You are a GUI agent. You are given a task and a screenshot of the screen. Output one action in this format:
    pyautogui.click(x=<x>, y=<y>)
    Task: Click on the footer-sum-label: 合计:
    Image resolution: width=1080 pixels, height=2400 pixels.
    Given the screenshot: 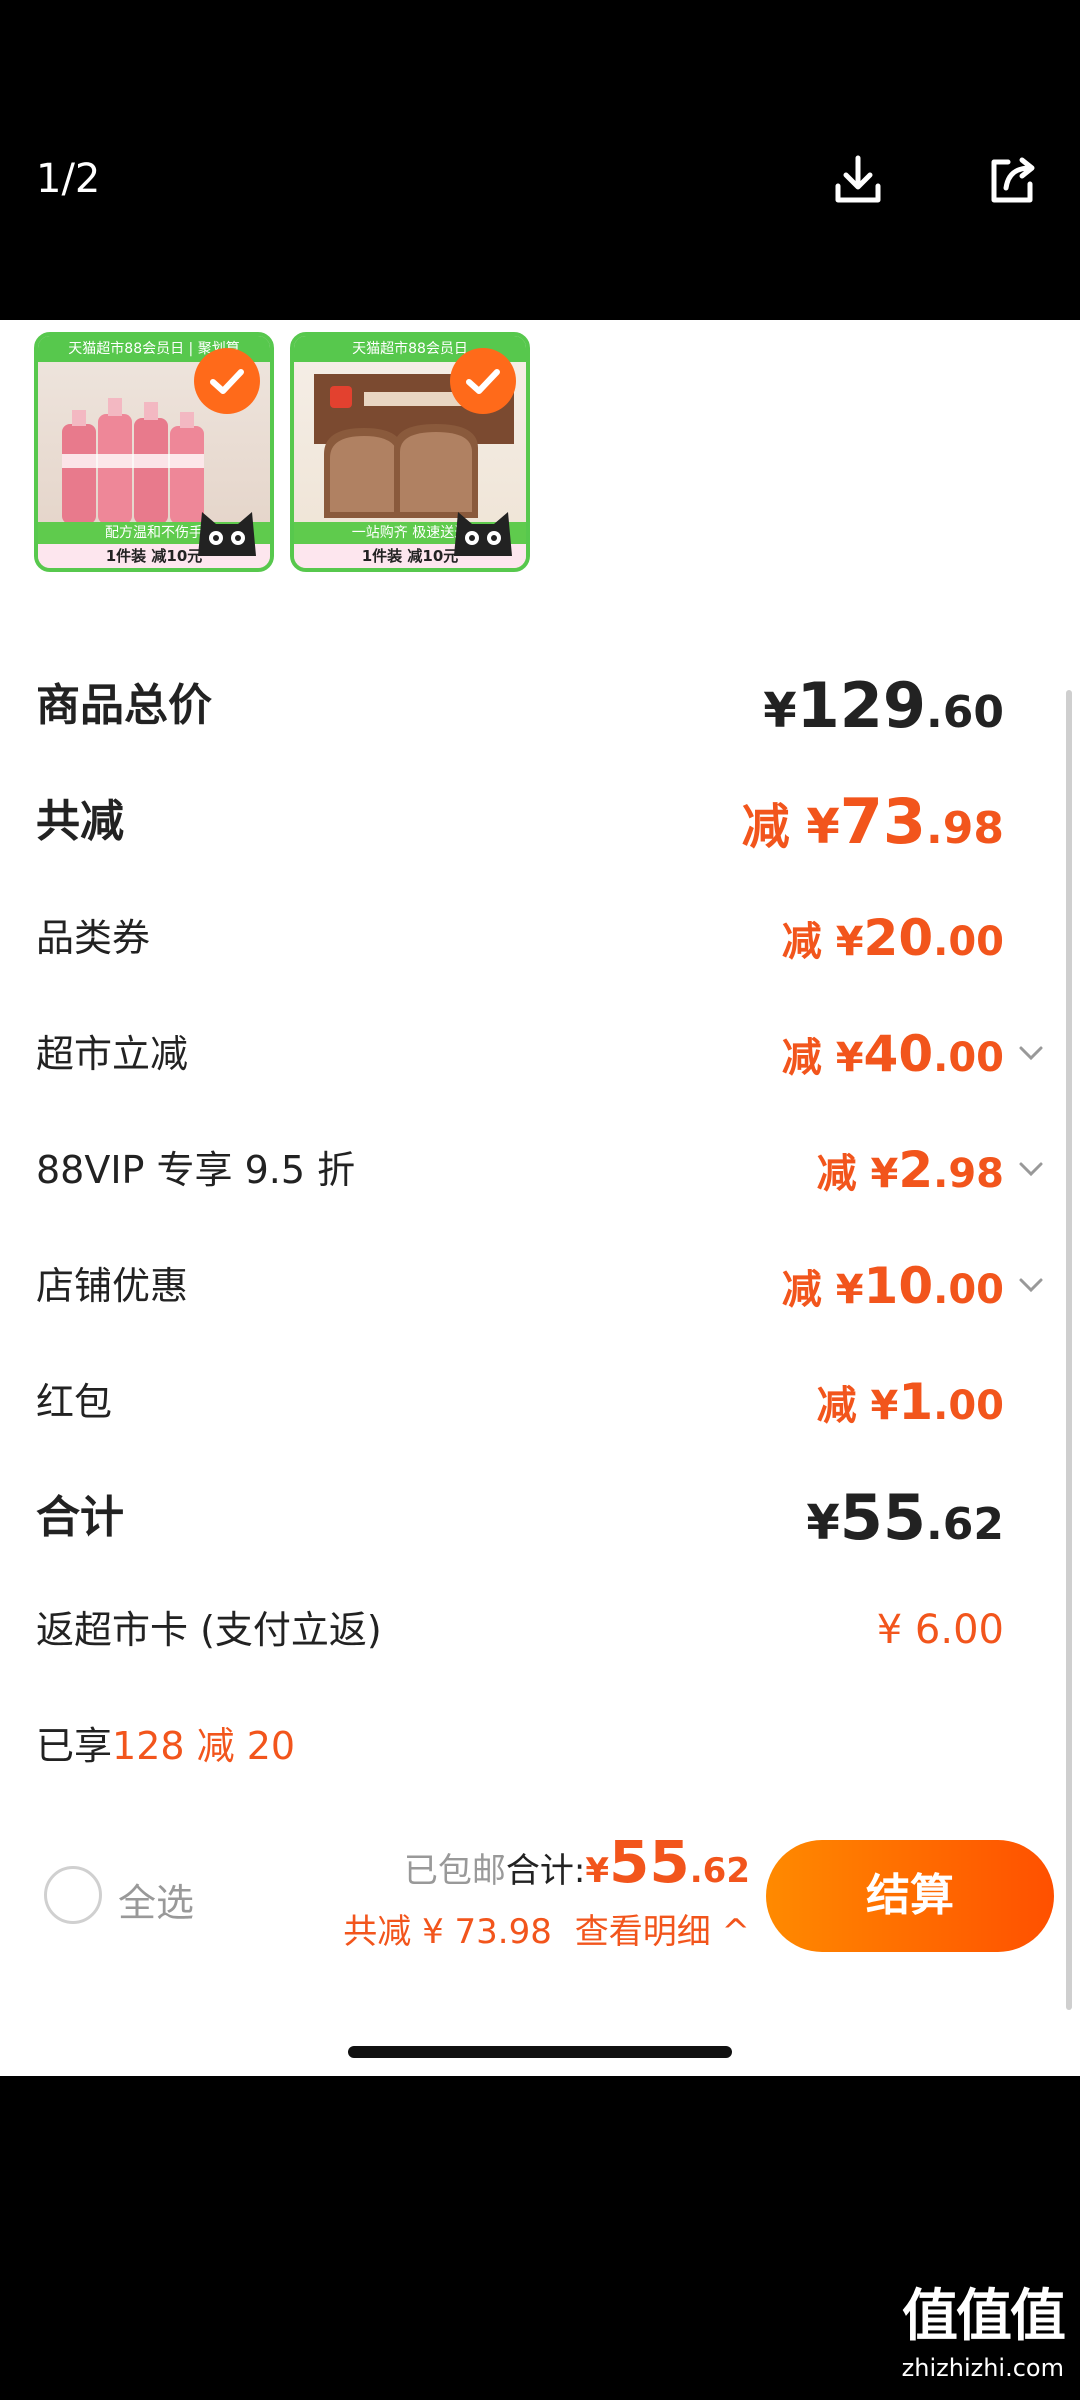 What is the action you would take?
    pyautogui.click(x=545, y=1871)
    